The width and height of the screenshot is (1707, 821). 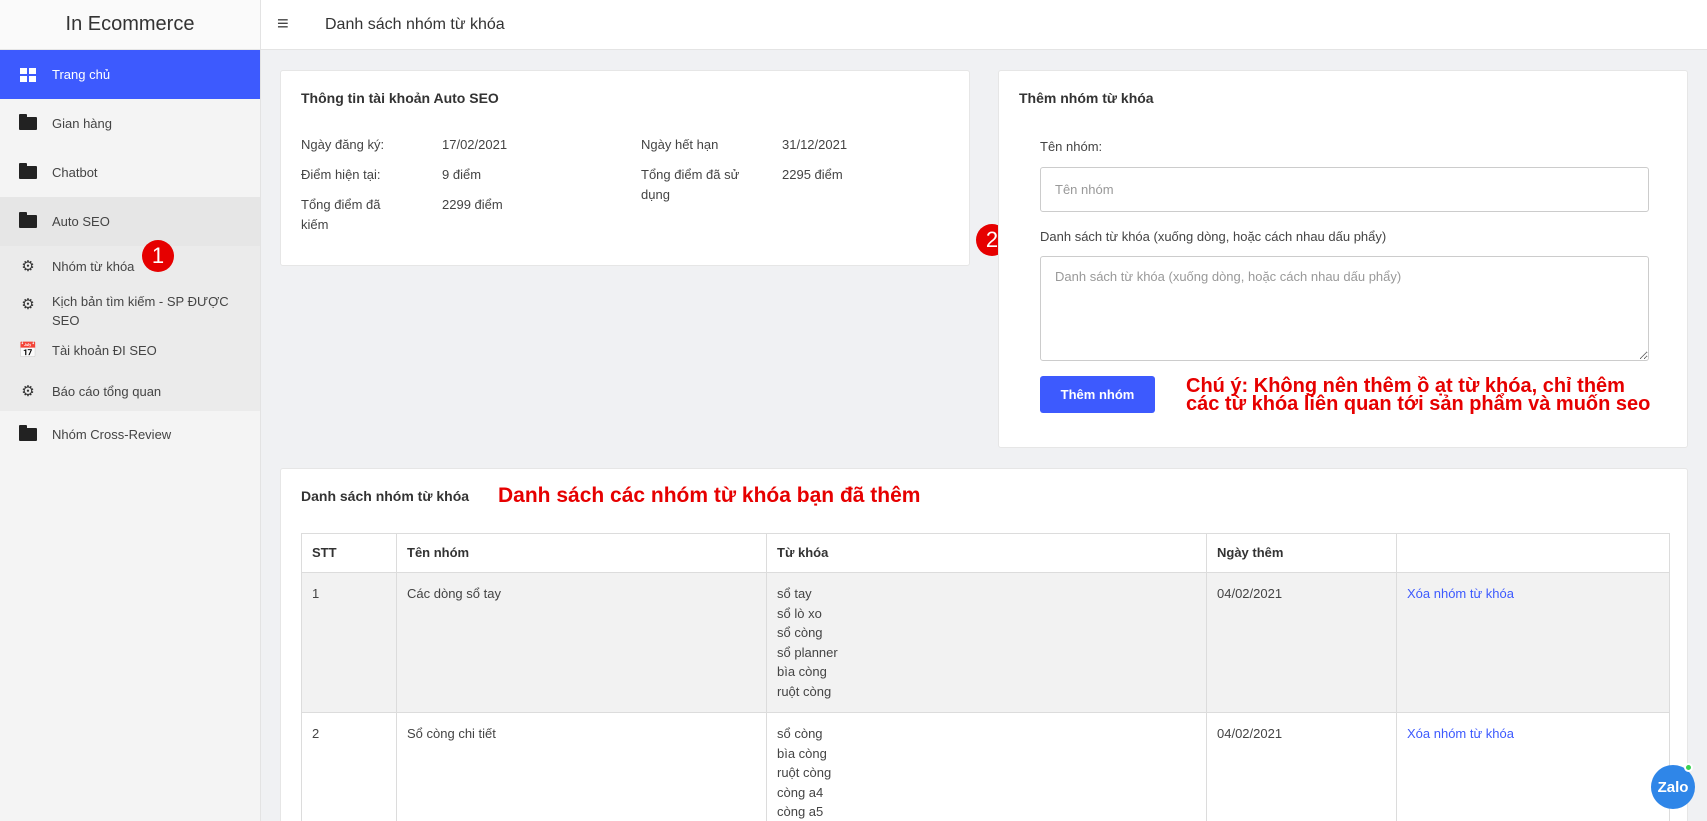 What do you see at coordinates (794, 593) in the screenshot?
I see `keyword: sổ tay` at bounding box center [794, 593].